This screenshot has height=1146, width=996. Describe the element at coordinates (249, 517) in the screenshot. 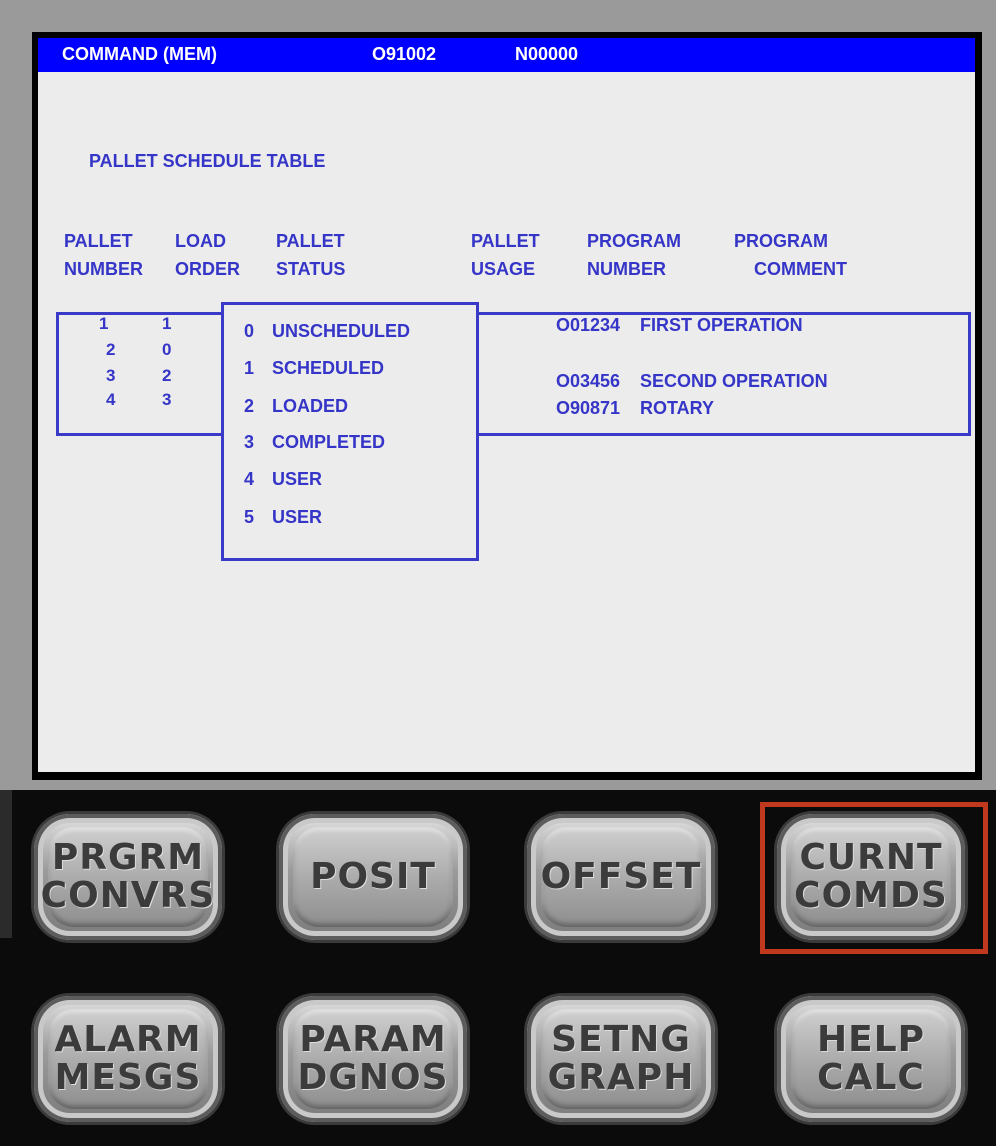

I see `status-option-5-code: 5` at that location.